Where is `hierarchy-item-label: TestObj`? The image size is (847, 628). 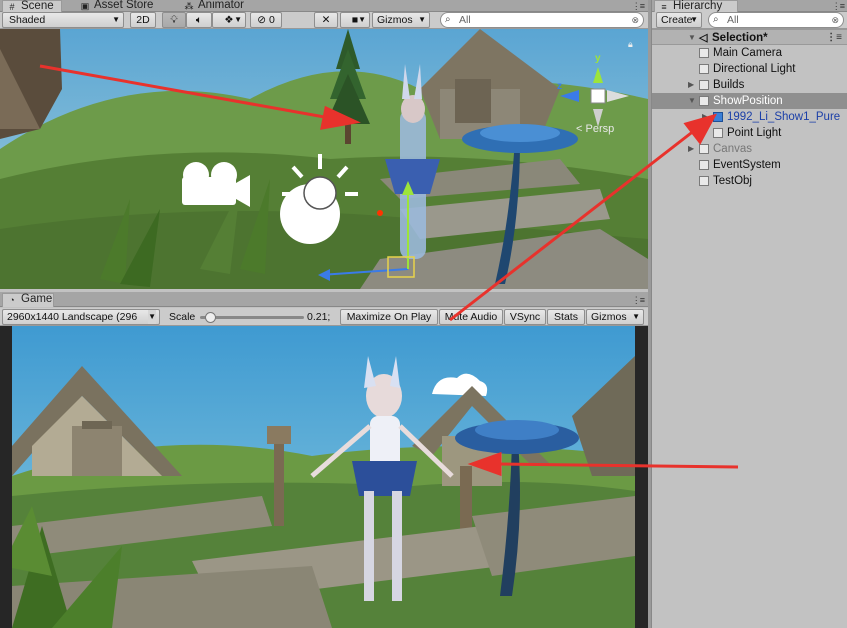 hierarchy-item-label: TestObj is located at coordinates (732, 181).